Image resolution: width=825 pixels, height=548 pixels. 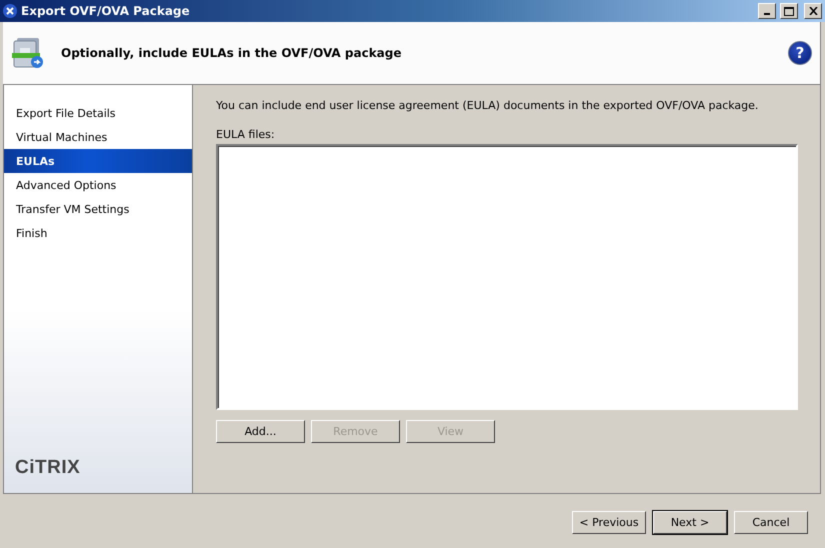 I want to click on maximize-icon, so click(x=789, y=11).